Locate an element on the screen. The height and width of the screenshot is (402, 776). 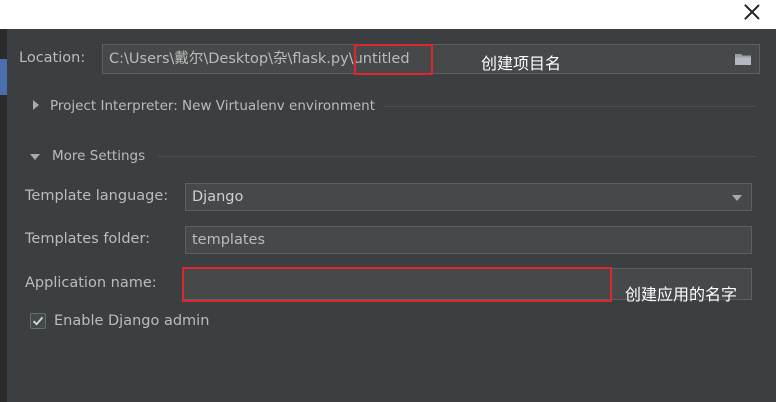
templates-folder-label: Templates folder: is located at coordinates (88, 239).